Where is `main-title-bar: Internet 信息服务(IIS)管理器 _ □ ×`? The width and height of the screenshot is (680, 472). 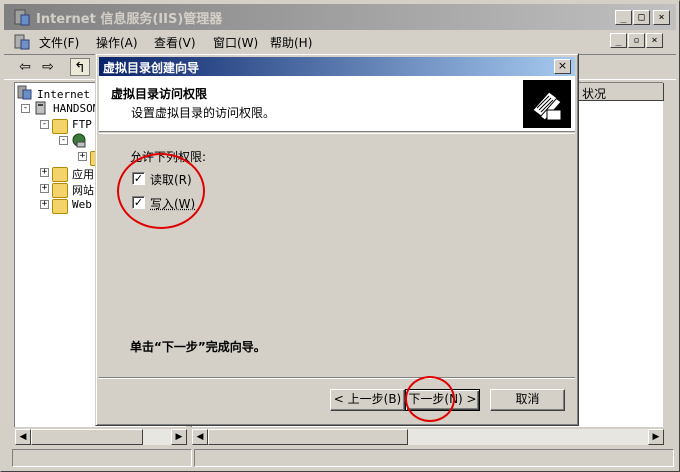 main-title-bar: Internet 信息服务(IIS)管理器 _ □ × is located at coordinates (340, 17).